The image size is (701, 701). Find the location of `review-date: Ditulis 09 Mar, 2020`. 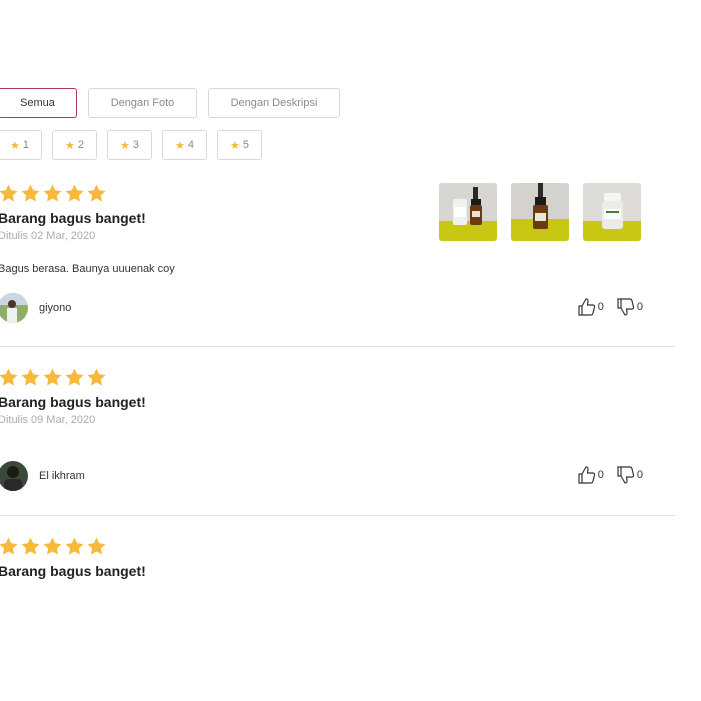

review-date: Ditulis 09 Mar, 2020 is located at coordinates (48, 420).